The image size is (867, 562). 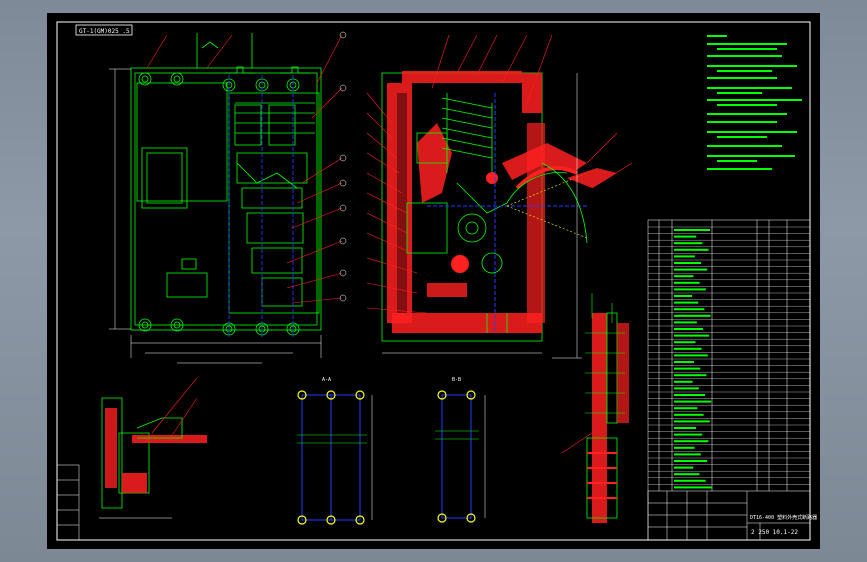 What do you see at coordinates (104, 31) in the screenshot?
I see `title-tab-text: GT-1(GM)025 .5` at bounding box center [104, 31].